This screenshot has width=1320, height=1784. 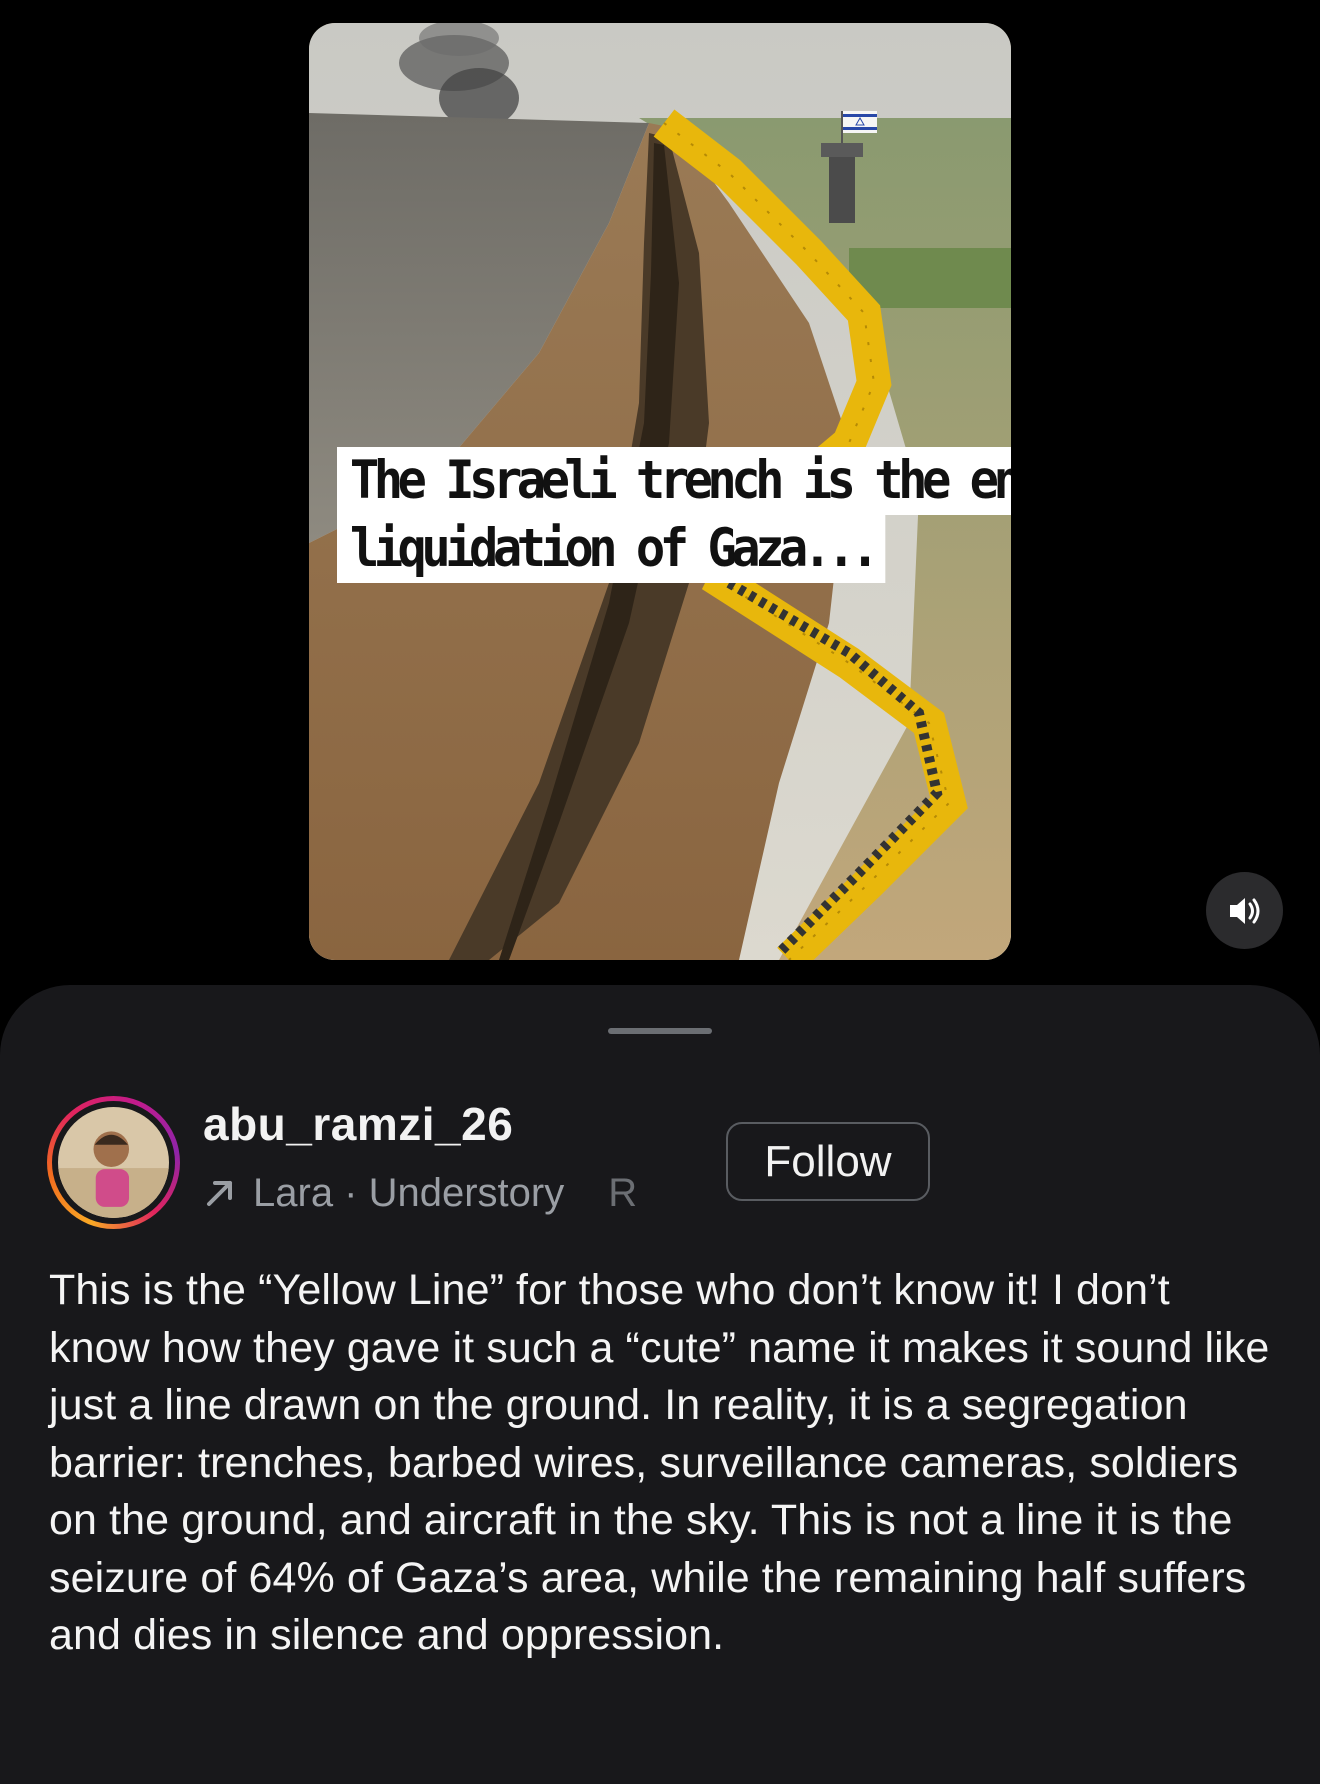 I want to click on overlay-caption-line-1: The Israeli trench is the end and, so click(x=674, y=481).